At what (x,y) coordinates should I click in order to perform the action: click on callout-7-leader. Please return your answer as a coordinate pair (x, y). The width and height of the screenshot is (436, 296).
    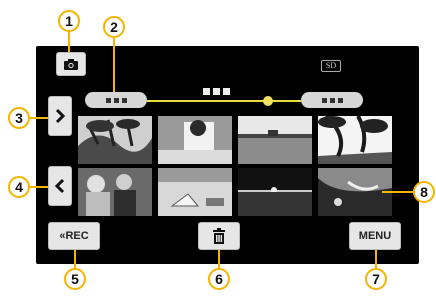
    Looking at the image, I should click on (376, 259).